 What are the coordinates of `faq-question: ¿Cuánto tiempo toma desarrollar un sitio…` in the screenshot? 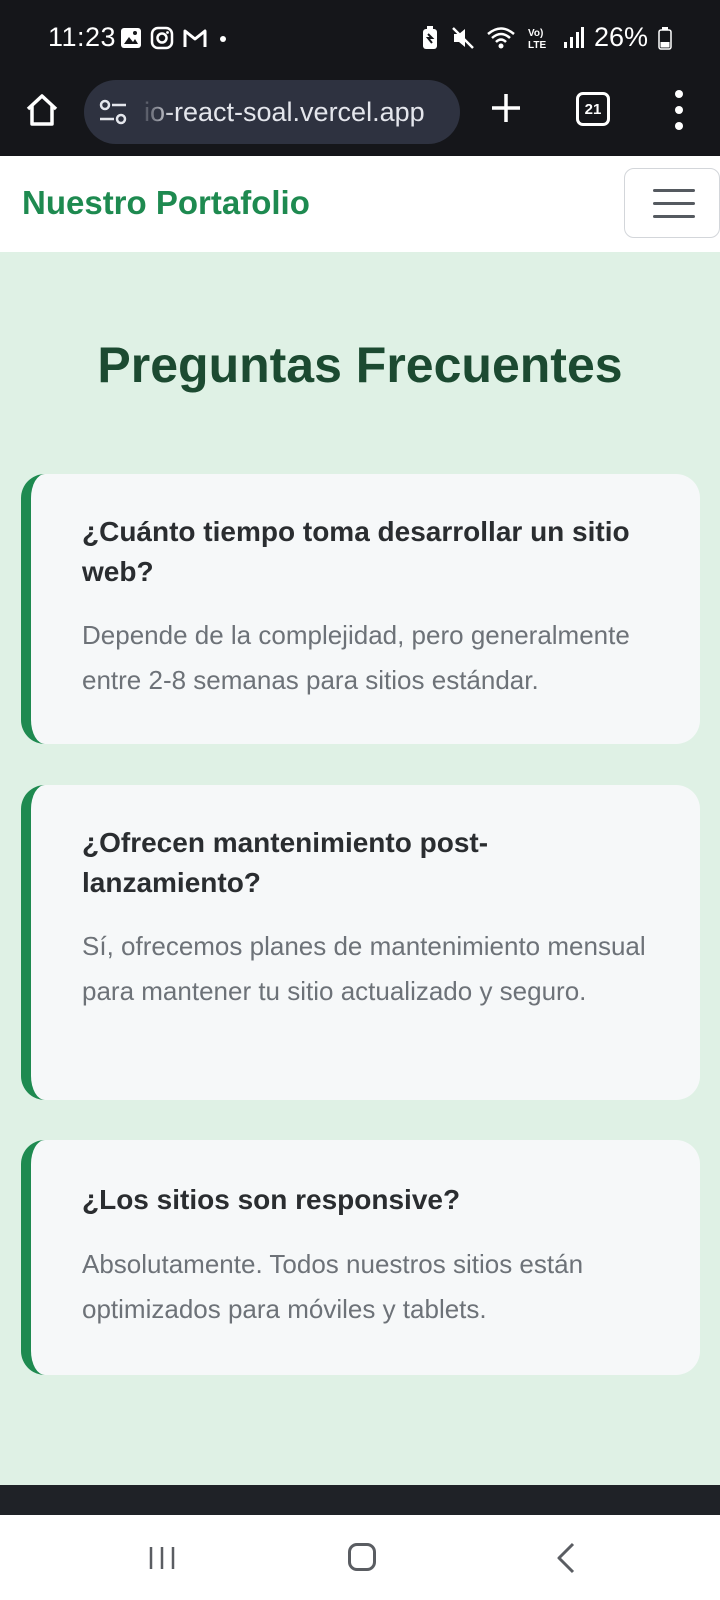 It's located at (356, 551).